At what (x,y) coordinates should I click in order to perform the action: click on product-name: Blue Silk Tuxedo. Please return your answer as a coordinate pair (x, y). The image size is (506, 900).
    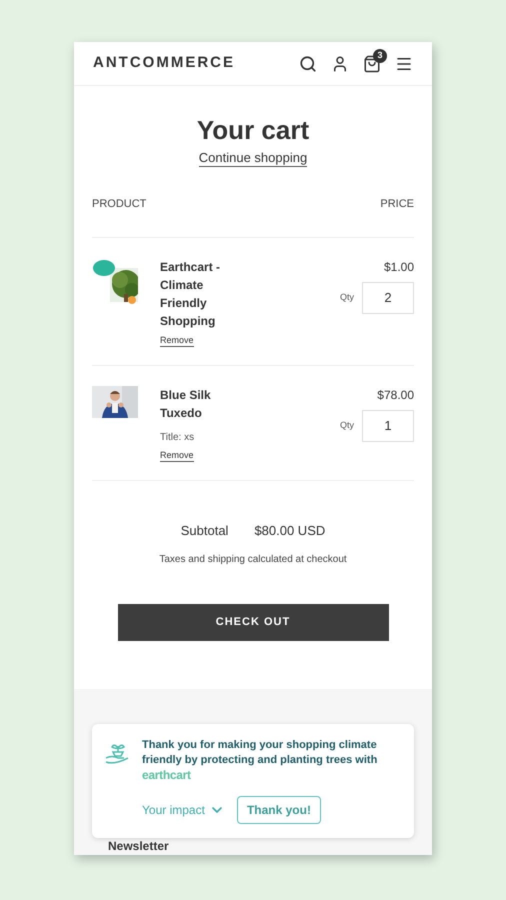
    Looking at the image, I should click on (195, 404).